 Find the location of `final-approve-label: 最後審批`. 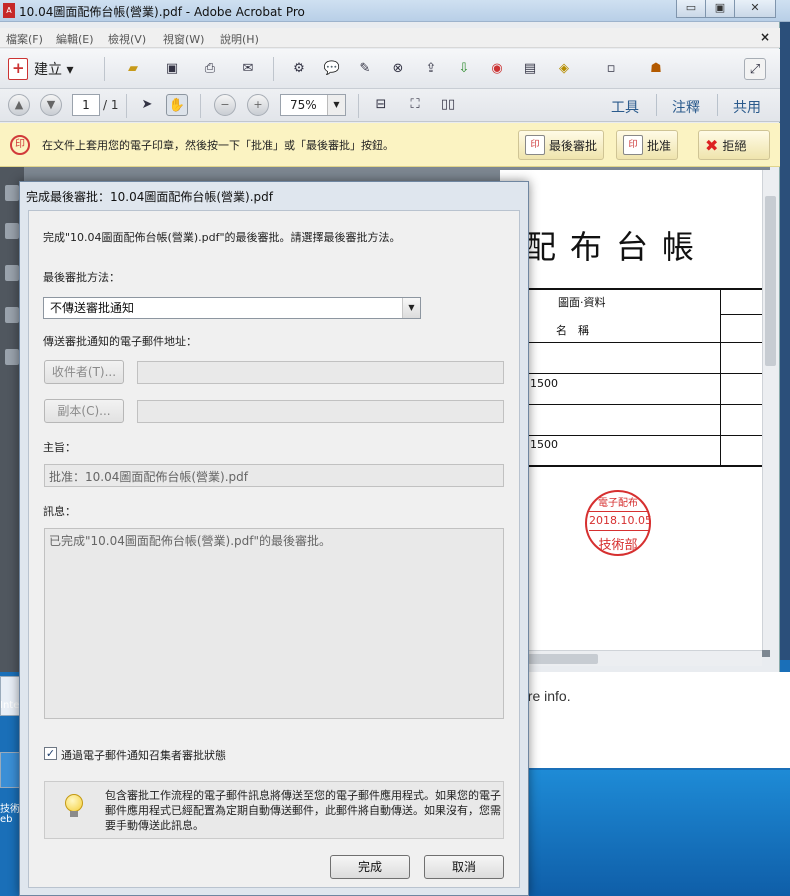

final-approve-label: 最後審批 is located at coordinates (573, 145).